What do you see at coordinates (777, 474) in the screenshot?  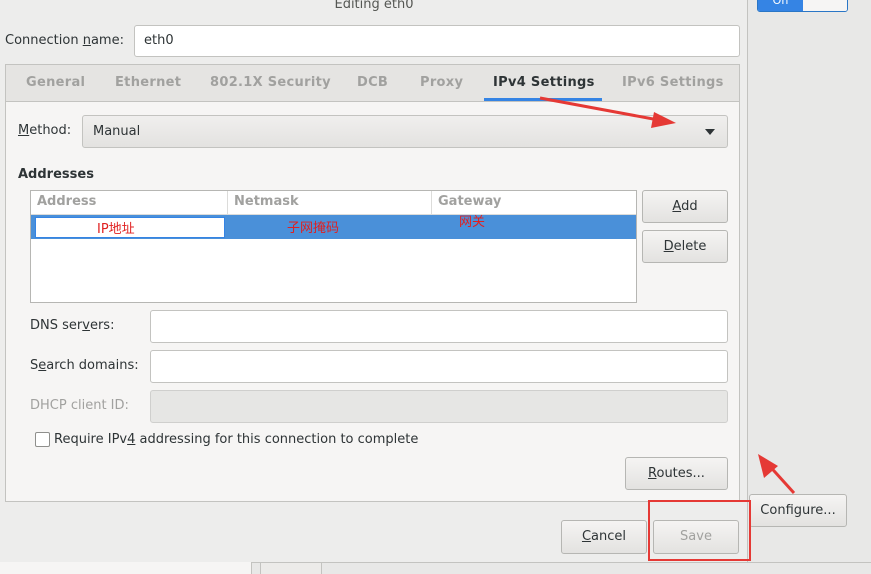 I see `arrow-to-configure-icon` at bounding box center [777, 474].